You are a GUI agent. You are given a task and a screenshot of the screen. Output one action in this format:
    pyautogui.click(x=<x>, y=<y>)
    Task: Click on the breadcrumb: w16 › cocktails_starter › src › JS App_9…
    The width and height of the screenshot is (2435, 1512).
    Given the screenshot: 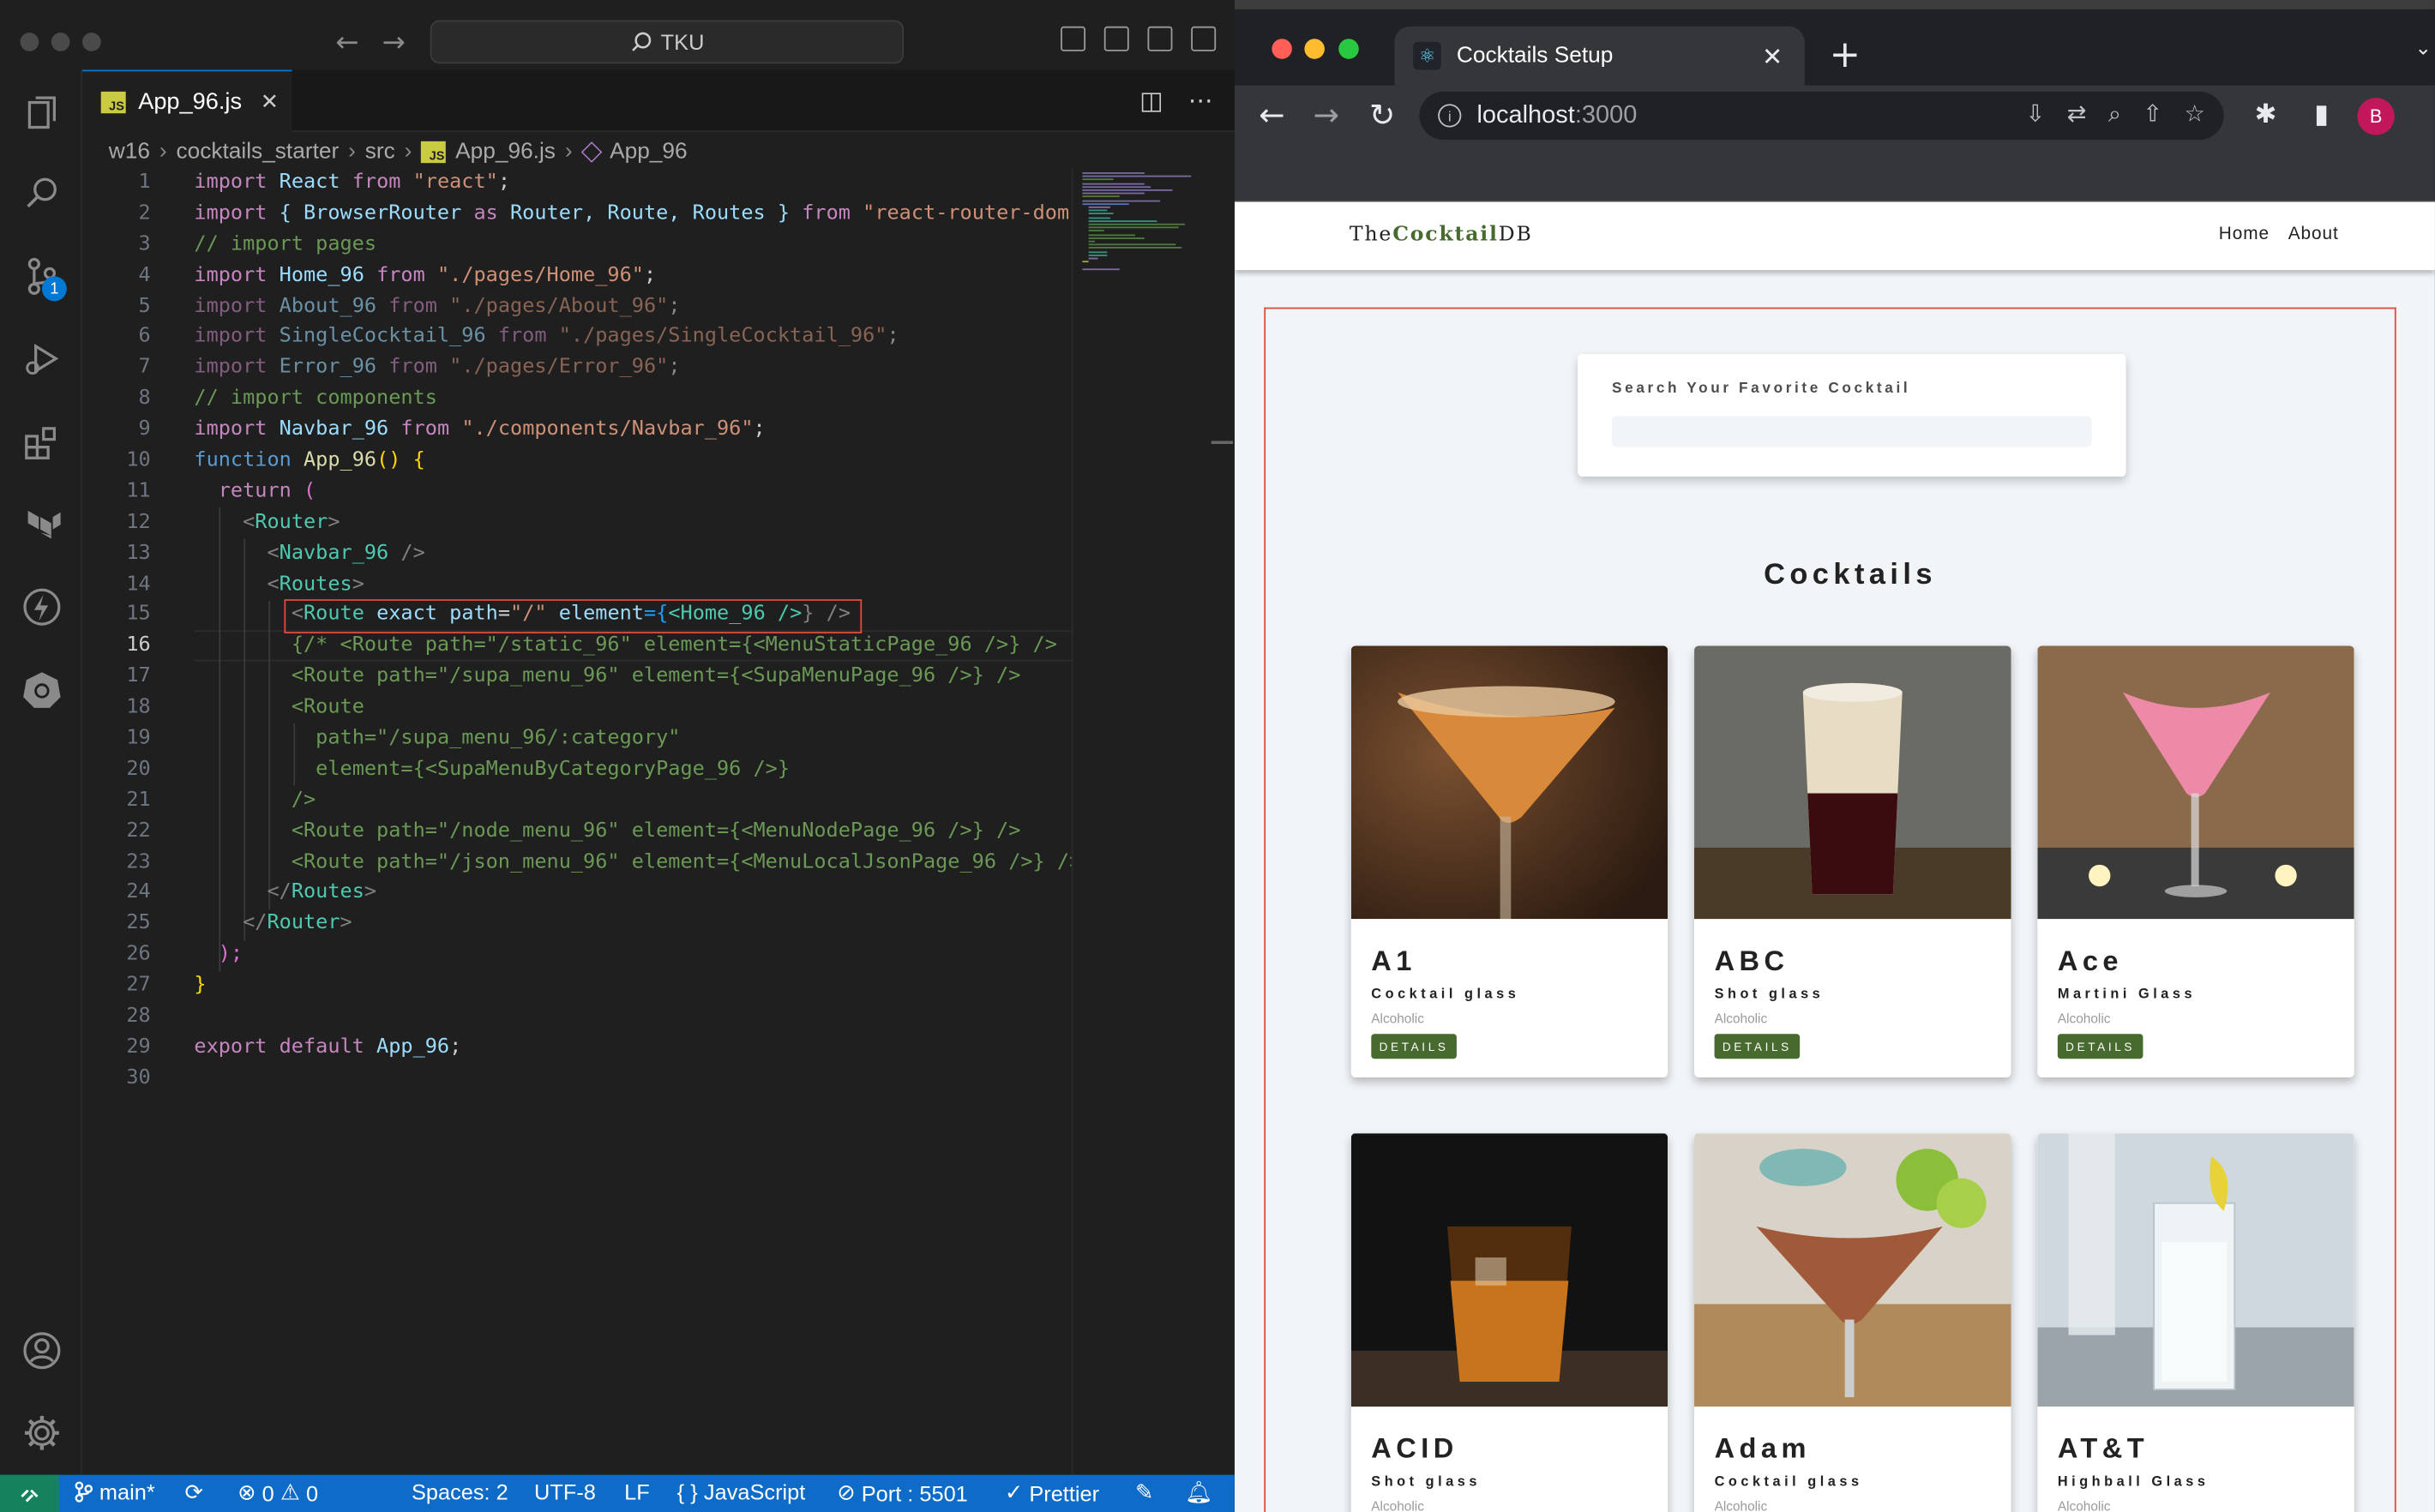 What is the action you would take?
    pyautogui.click(x=398, y=151)
    